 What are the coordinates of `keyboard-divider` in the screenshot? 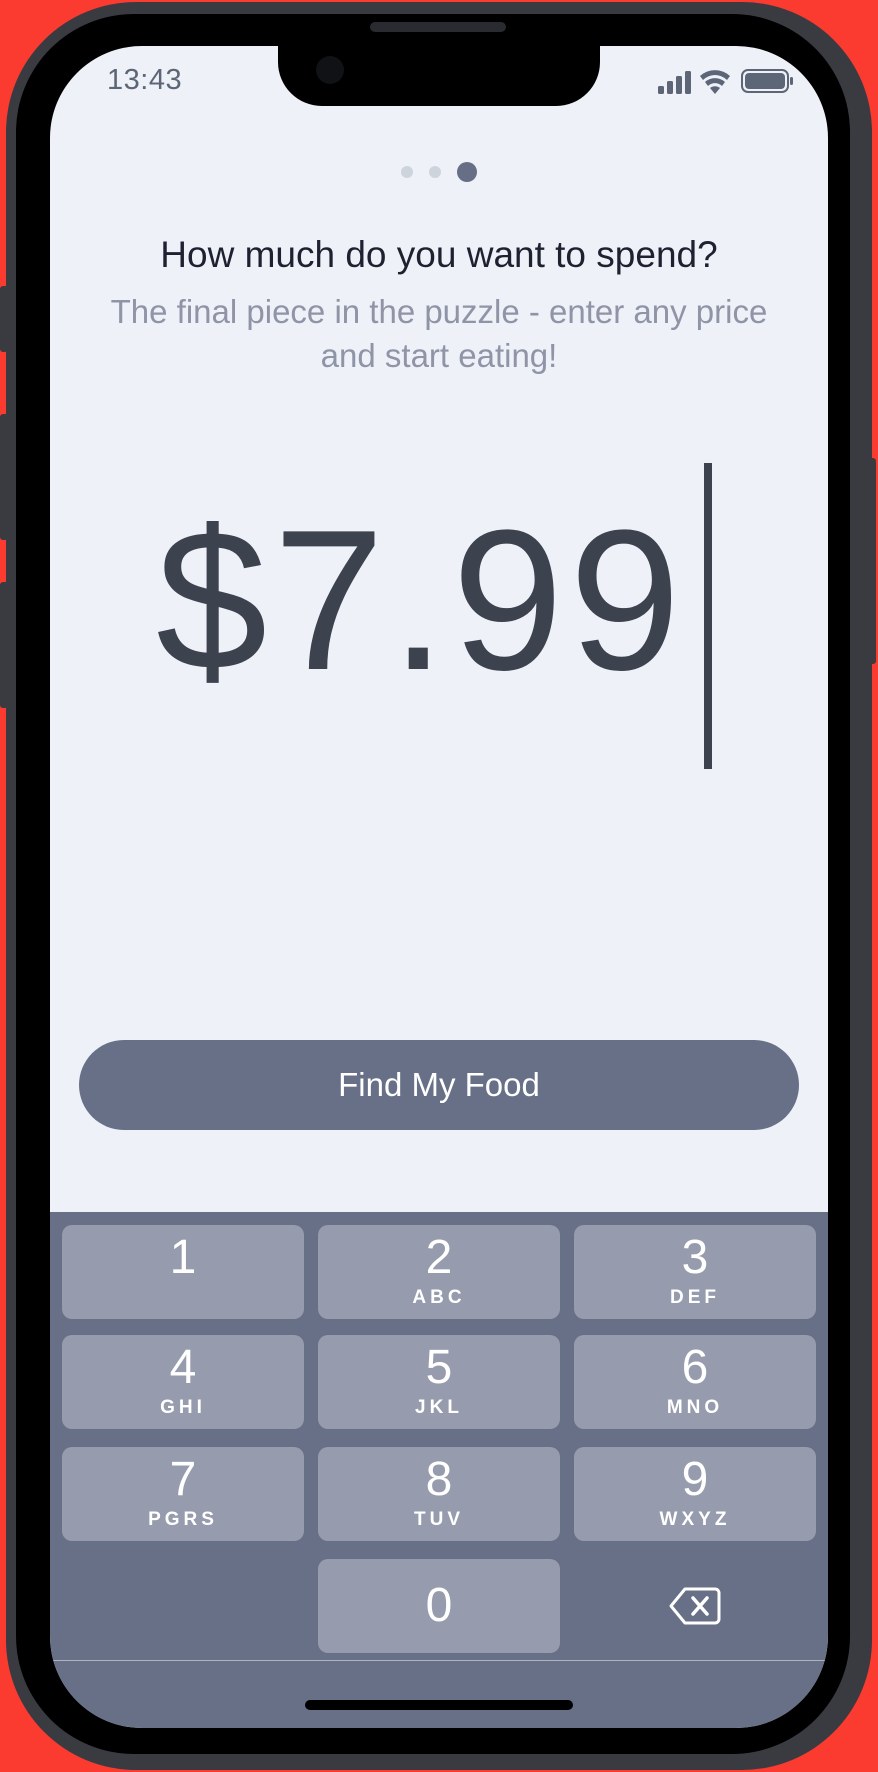 It's located at (439, 1660).